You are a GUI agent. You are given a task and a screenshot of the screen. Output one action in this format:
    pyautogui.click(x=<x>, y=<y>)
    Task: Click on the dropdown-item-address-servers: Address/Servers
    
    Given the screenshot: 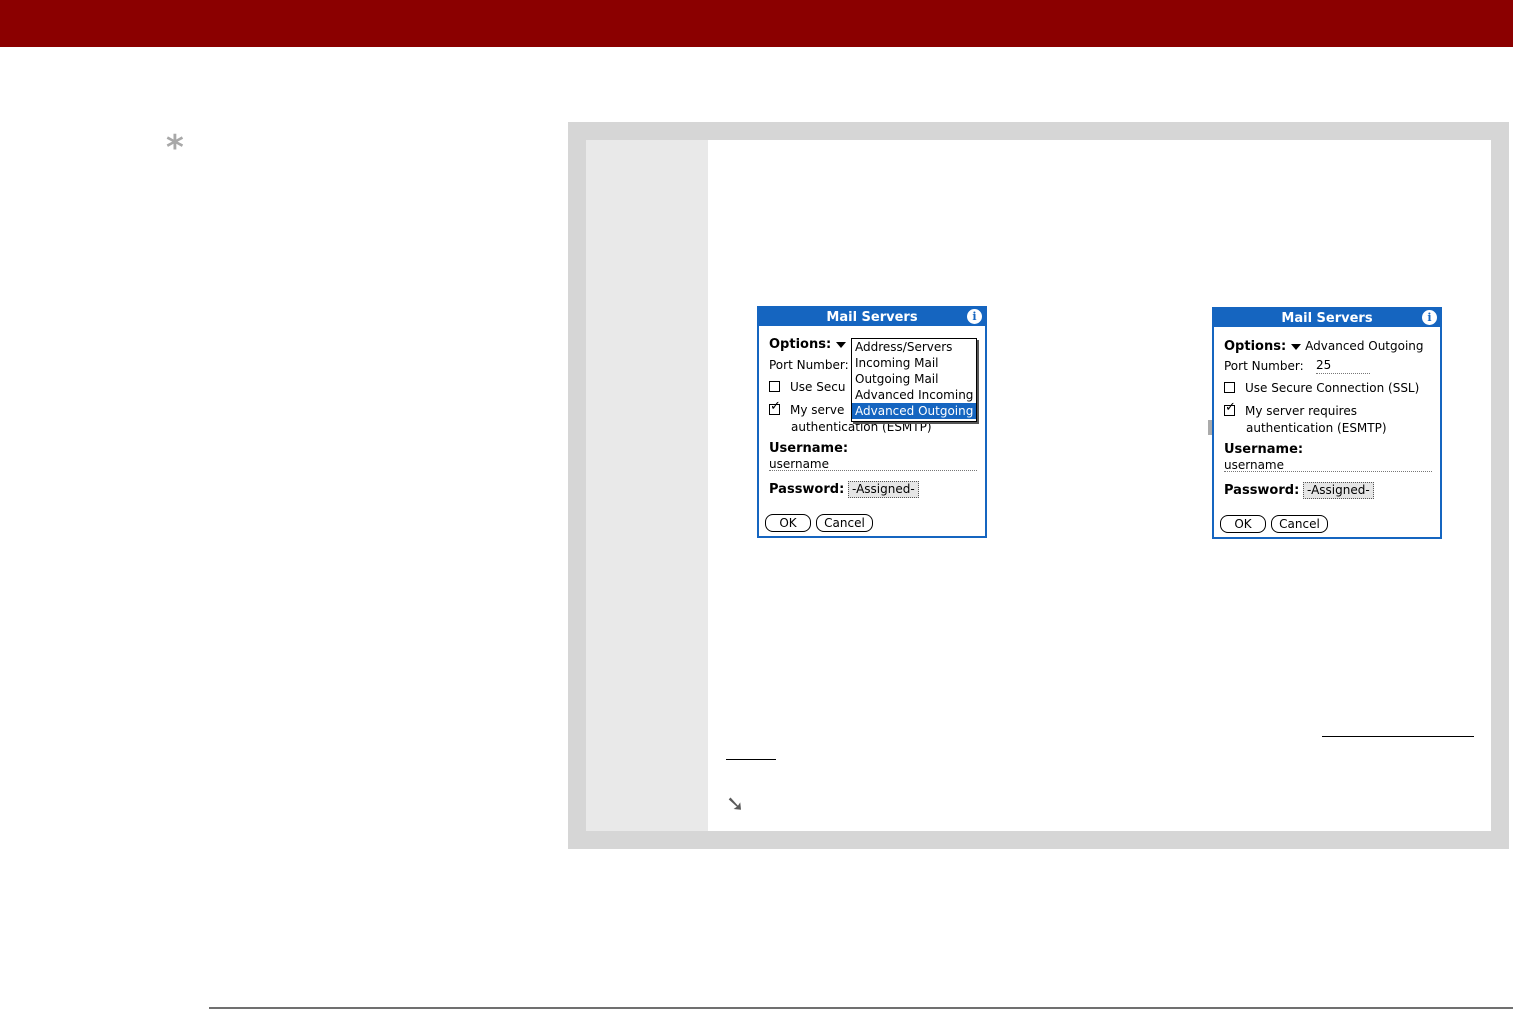 What is the action you would take?
    pyautogui.click(x=914, y=347)
    